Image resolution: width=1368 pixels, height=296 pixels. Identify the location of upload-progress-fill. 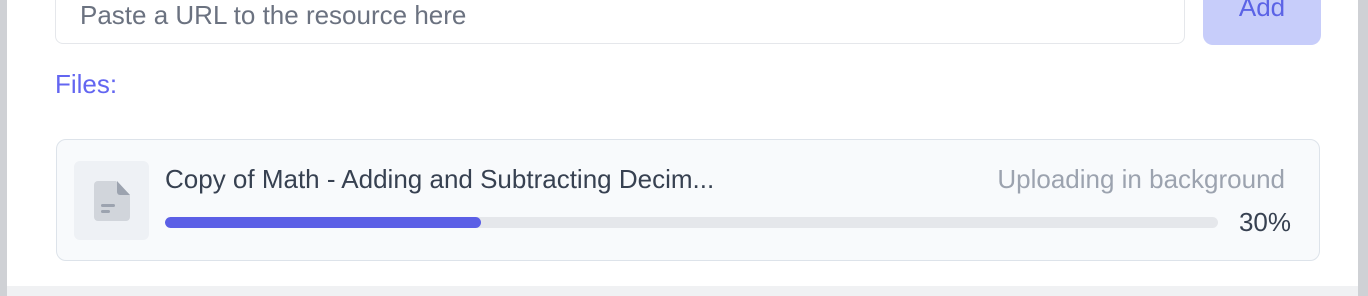
(323, 222).